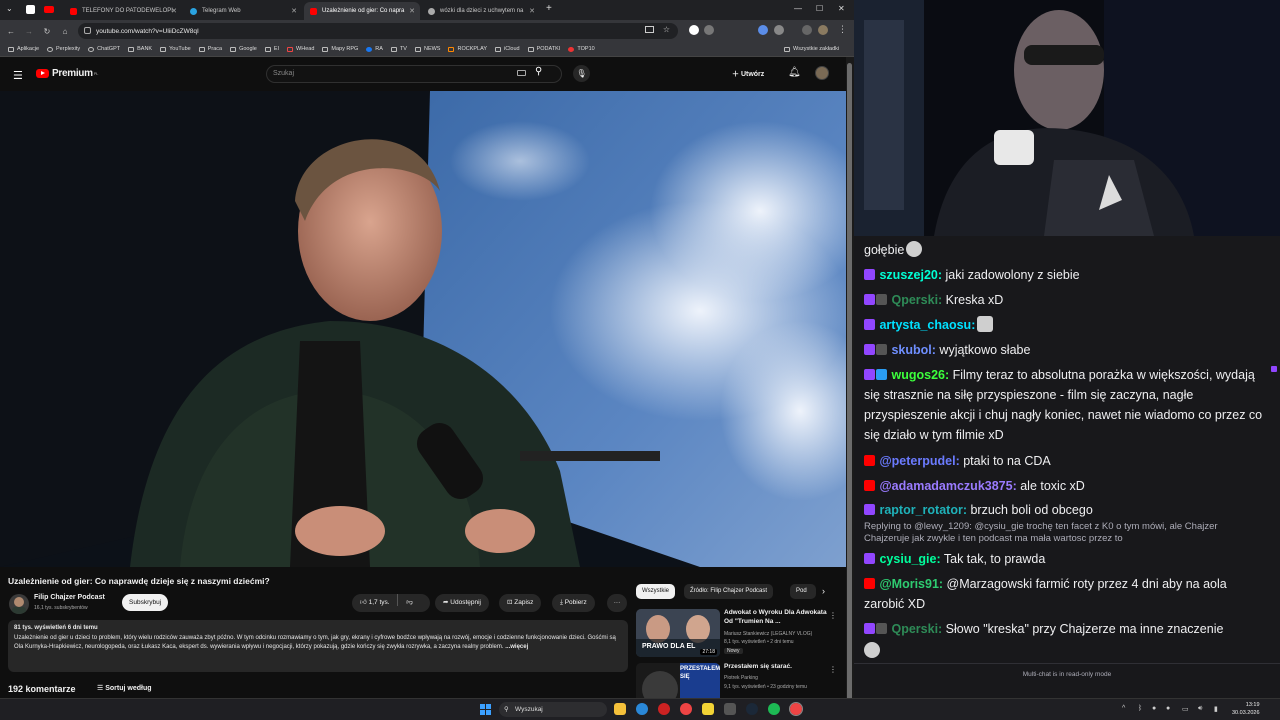  Describe the element at coordinates (920, 375) in the screenshot. I see `chat-username: wugos26:` at that location.